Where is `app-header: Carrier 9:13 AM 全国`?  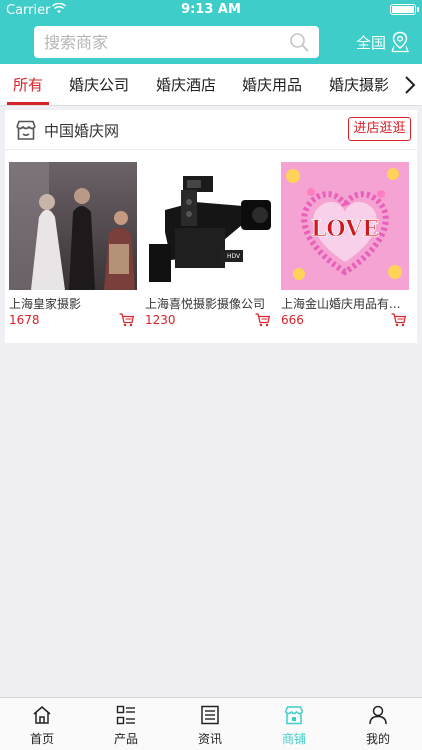
app-header: Carrier 9:13 AM 全国 is located at coordinates (211, 32).